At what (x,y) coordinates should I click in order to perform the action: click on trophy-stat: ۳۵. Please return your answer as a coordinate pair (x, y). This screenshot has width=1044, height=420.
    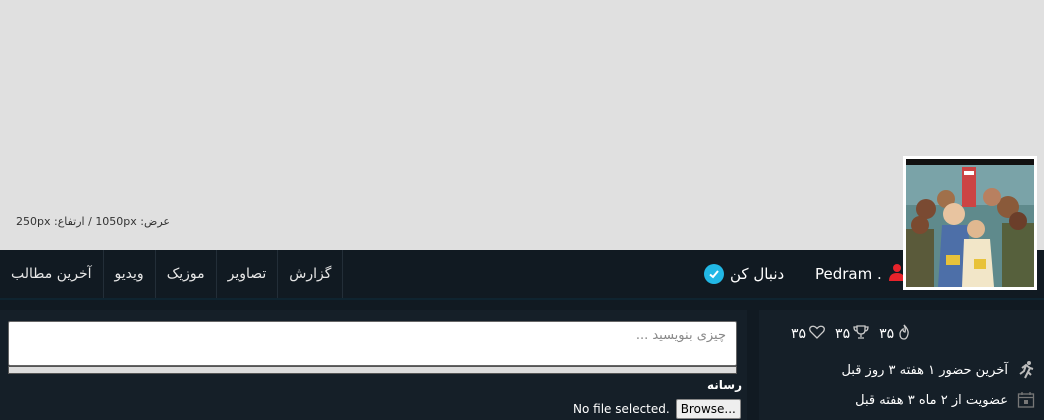
    Looking at the image, I should click on (852, 334).